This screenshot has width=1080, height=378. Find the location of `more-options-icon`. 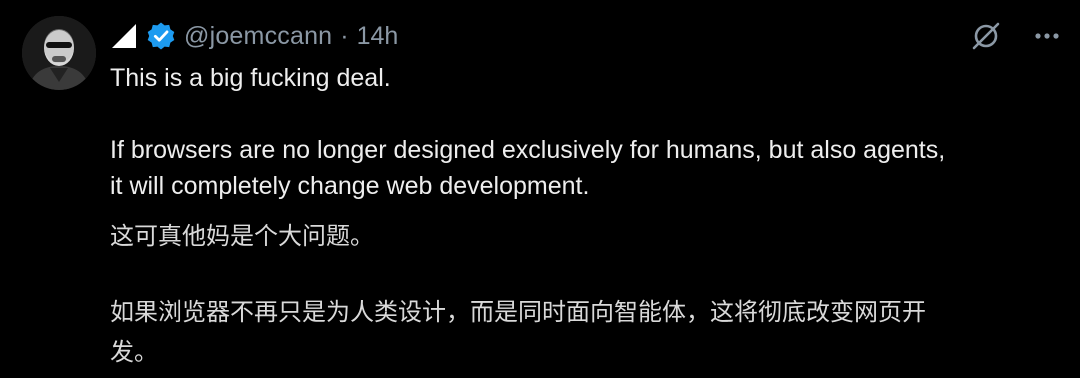

more-options-icon is located at coordinates (1047, 36).